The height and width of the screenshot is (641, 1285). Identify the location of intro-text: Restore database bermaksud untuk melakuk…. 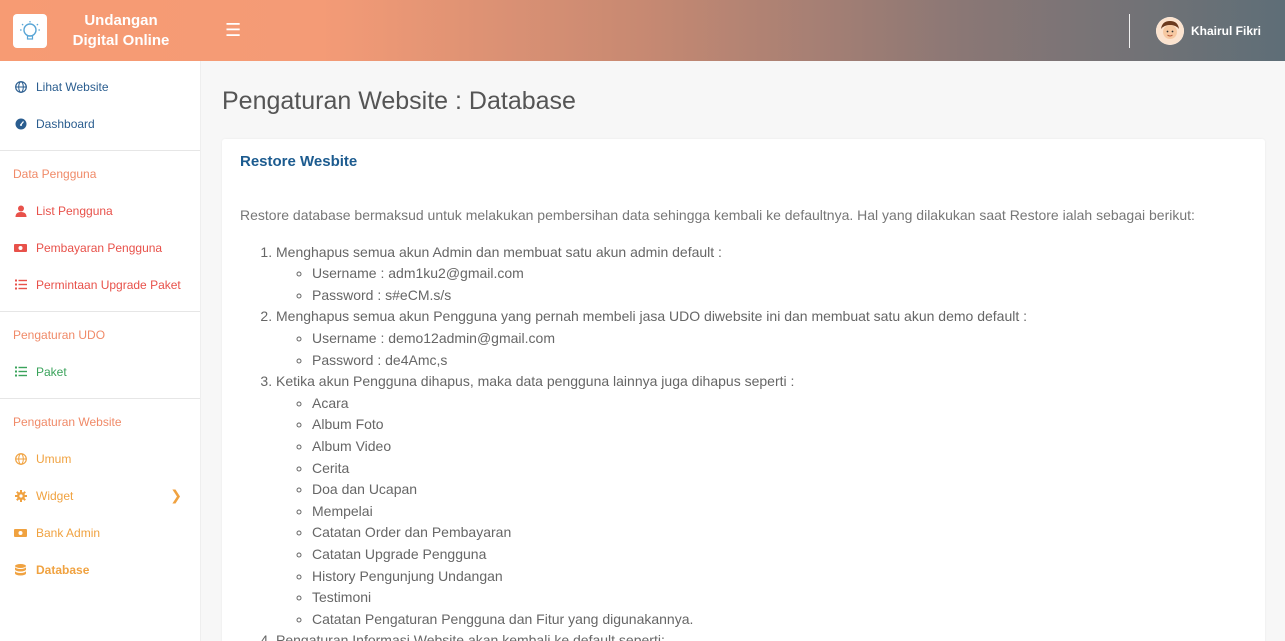
(717, 215).